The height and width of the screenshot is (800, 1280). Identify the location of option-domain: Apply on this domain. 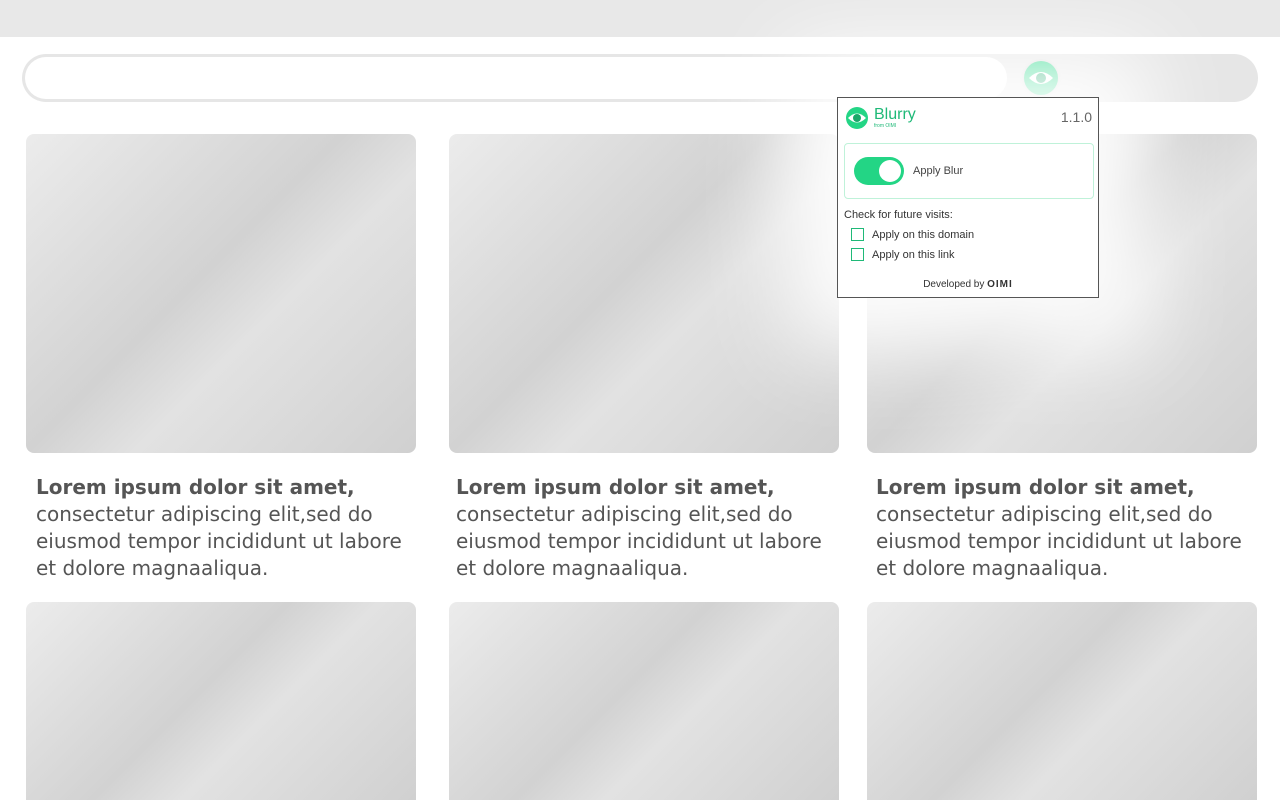
(912, 234).